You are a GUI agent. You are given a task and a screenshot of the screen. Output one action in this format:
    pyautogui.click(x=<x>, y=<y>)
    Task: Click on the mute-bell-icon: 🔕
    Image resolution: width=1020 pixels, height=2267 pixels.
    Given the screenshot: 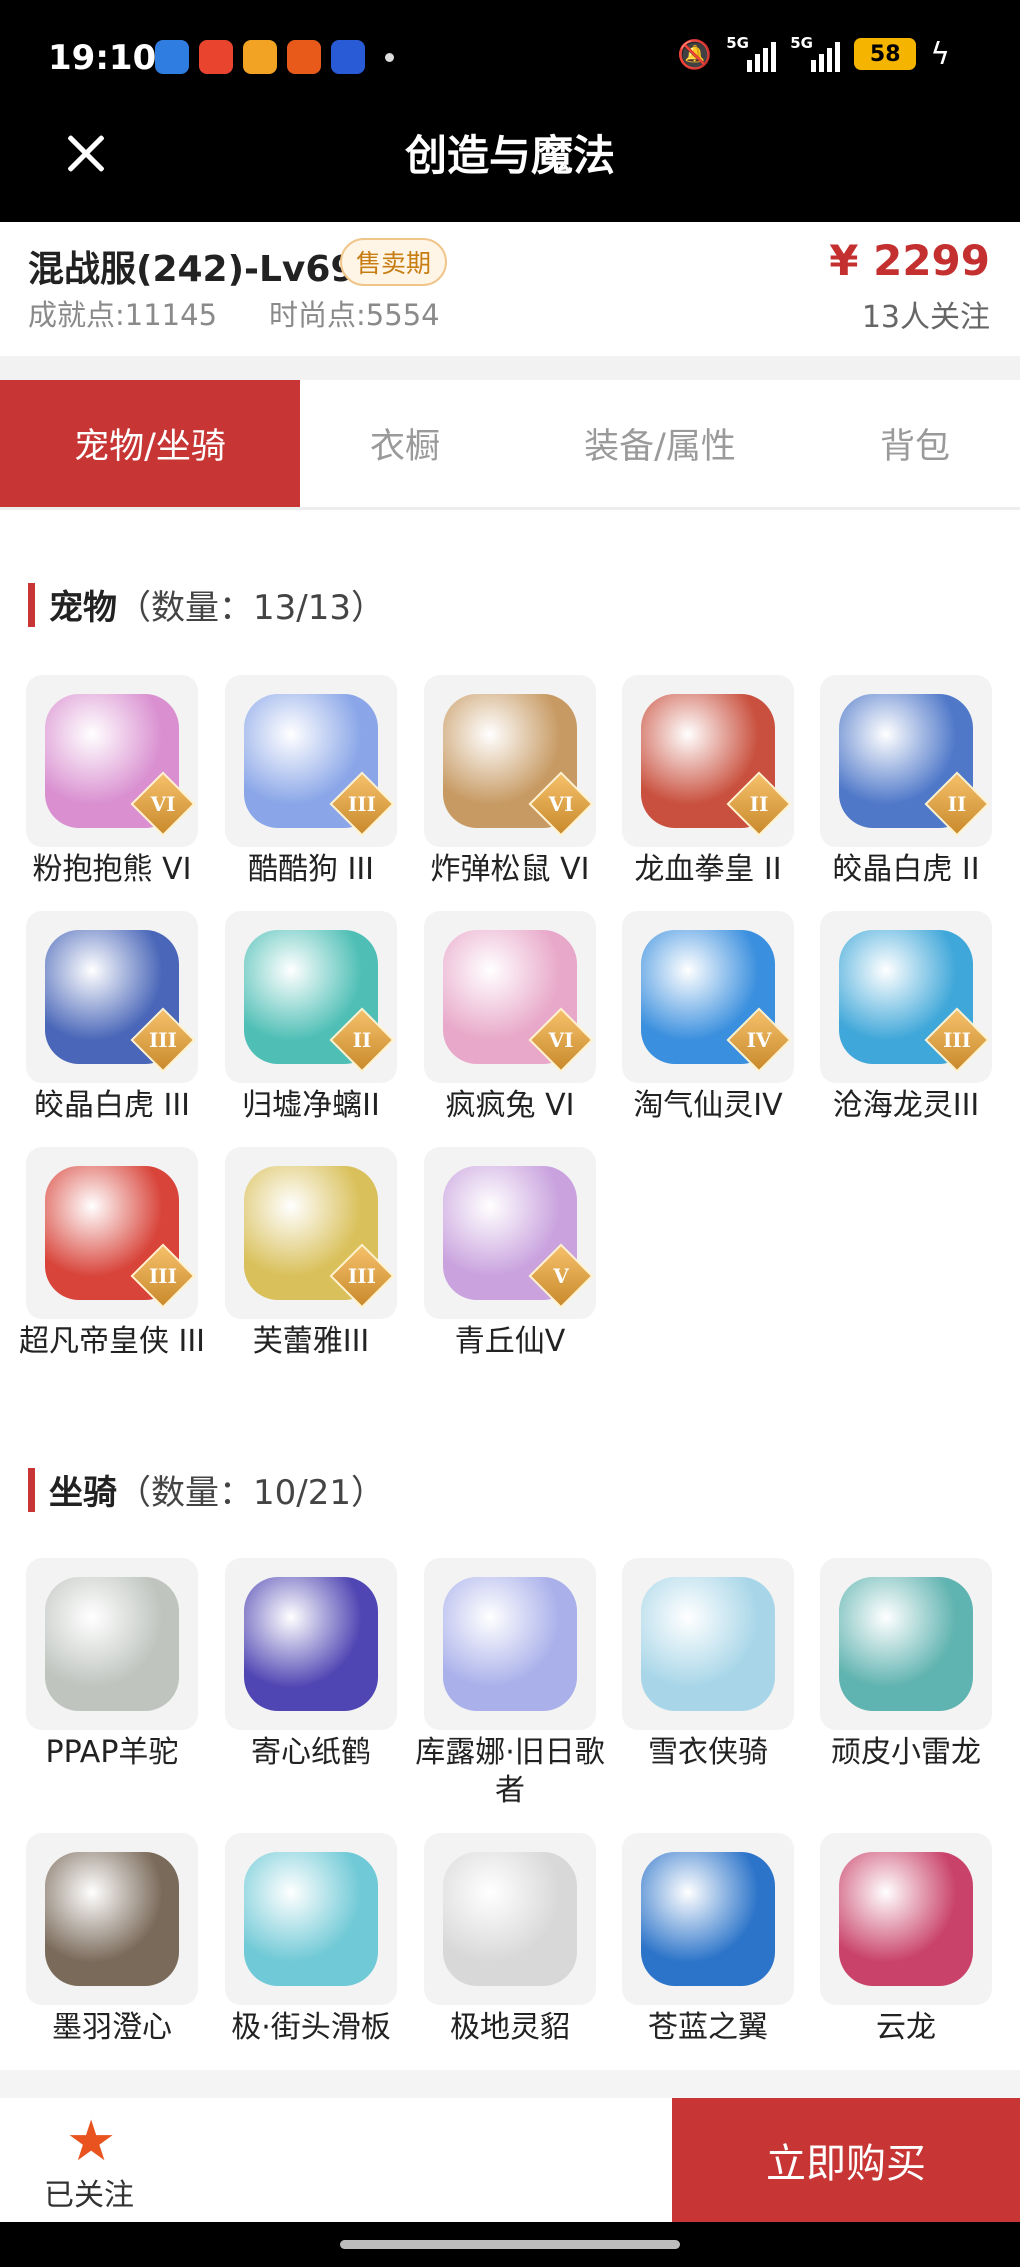 What is the action you would take?
    pyautogui.click(x=695, y=54)
    